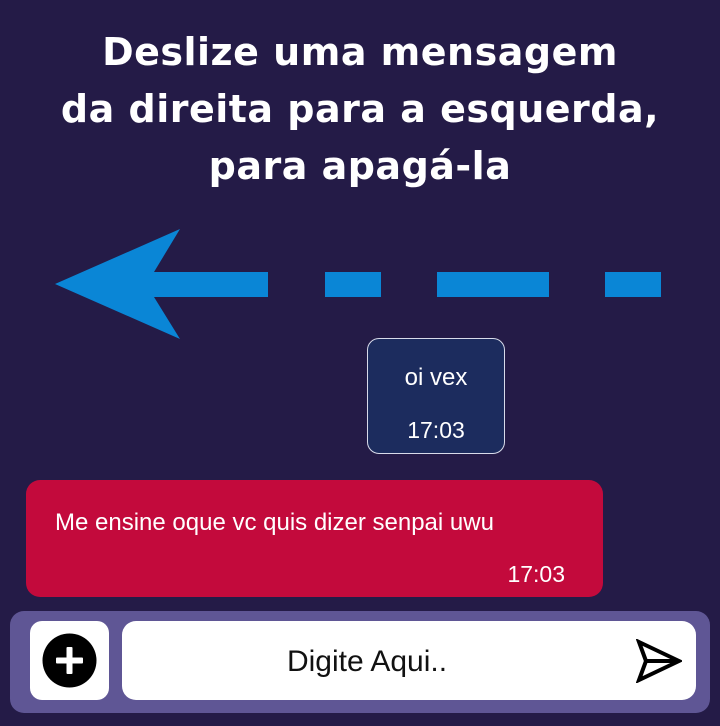 The image size is (720, 726). I want to click on message-text: Me ensine oque vc quis dizer senpai uwu, so click(274, 522).